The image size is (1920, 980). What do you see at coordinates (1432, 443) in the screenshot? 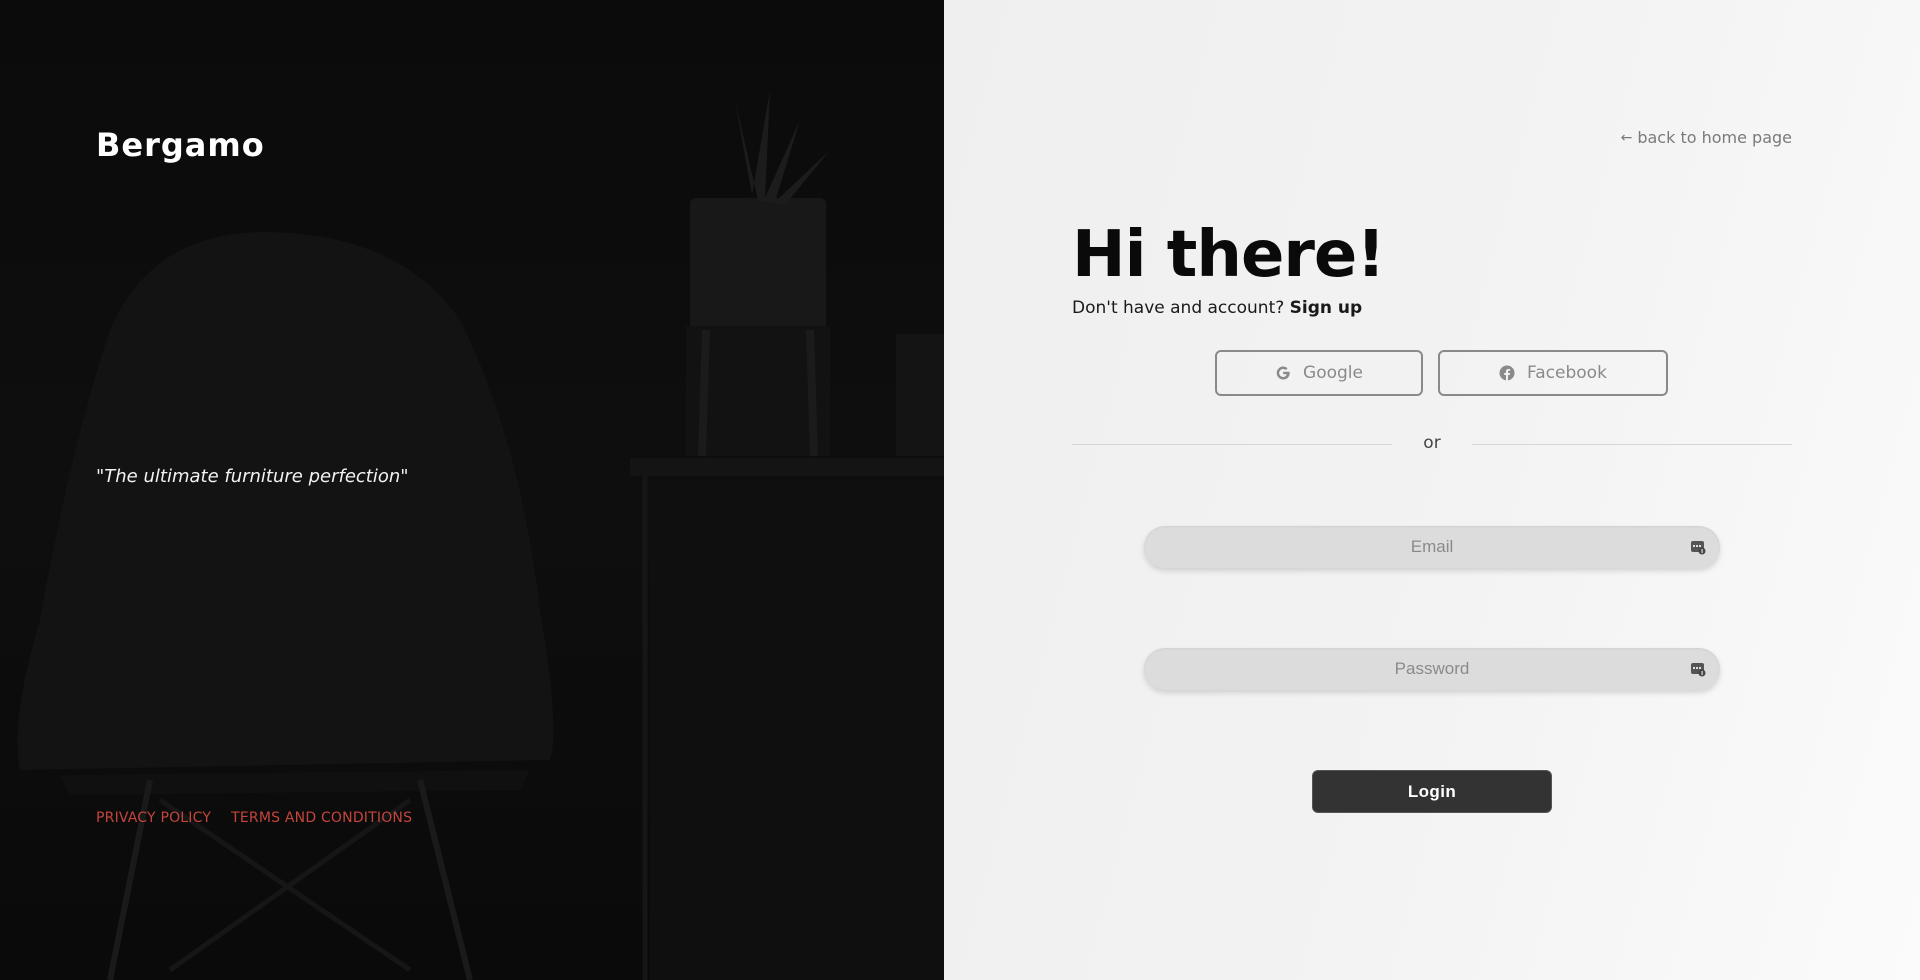
I see `divider-or-text: or` at bounding box center [1432, 443].